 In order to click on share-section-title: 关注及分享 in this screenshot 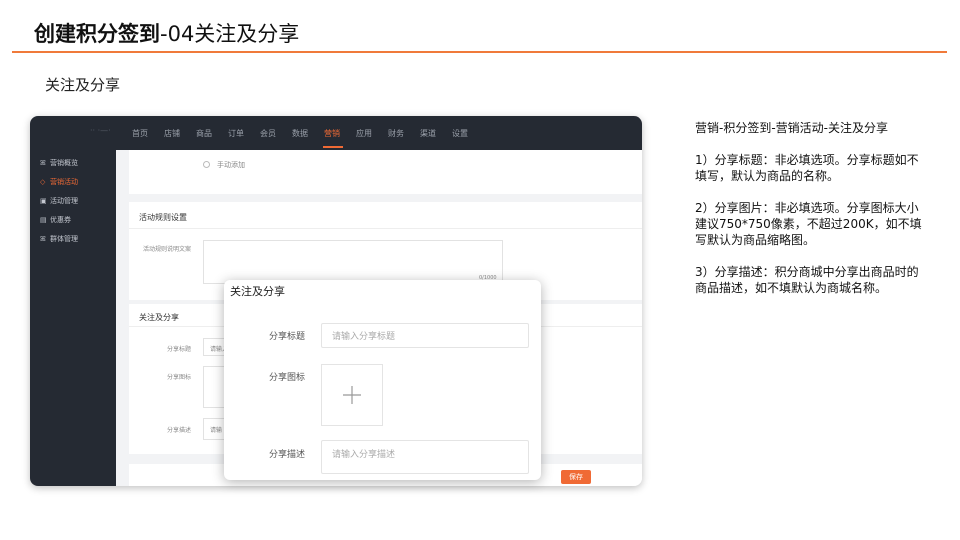, I will do `click(159, 317)`.